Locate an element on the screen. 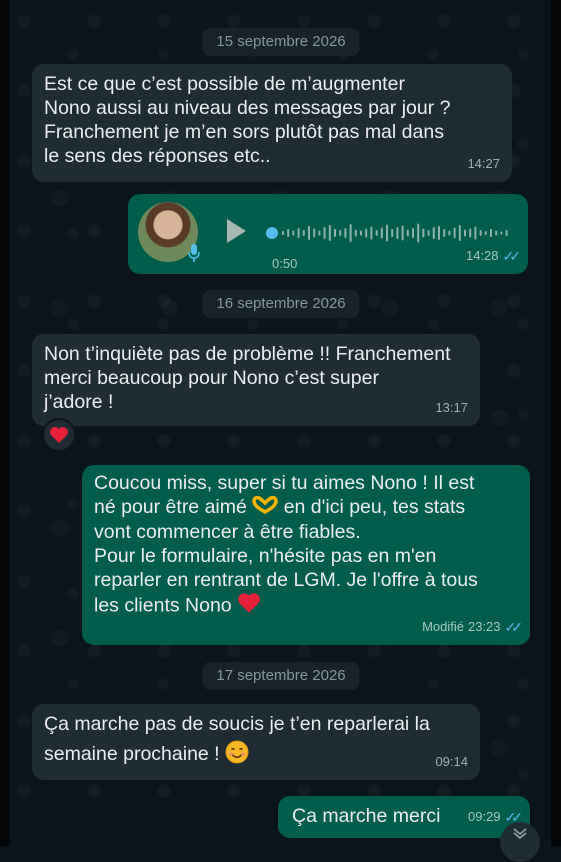  date-separator: 15 septembre 2026 is located at coordinates (281, 42).